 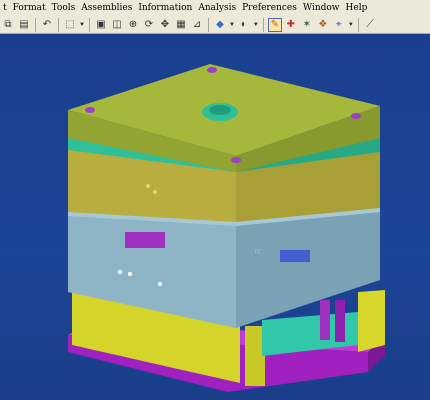 What do you see at coordinates (117, 25) in the screenshot?
I see `zoom-icon: ◫` at bounding box center [117, 25].